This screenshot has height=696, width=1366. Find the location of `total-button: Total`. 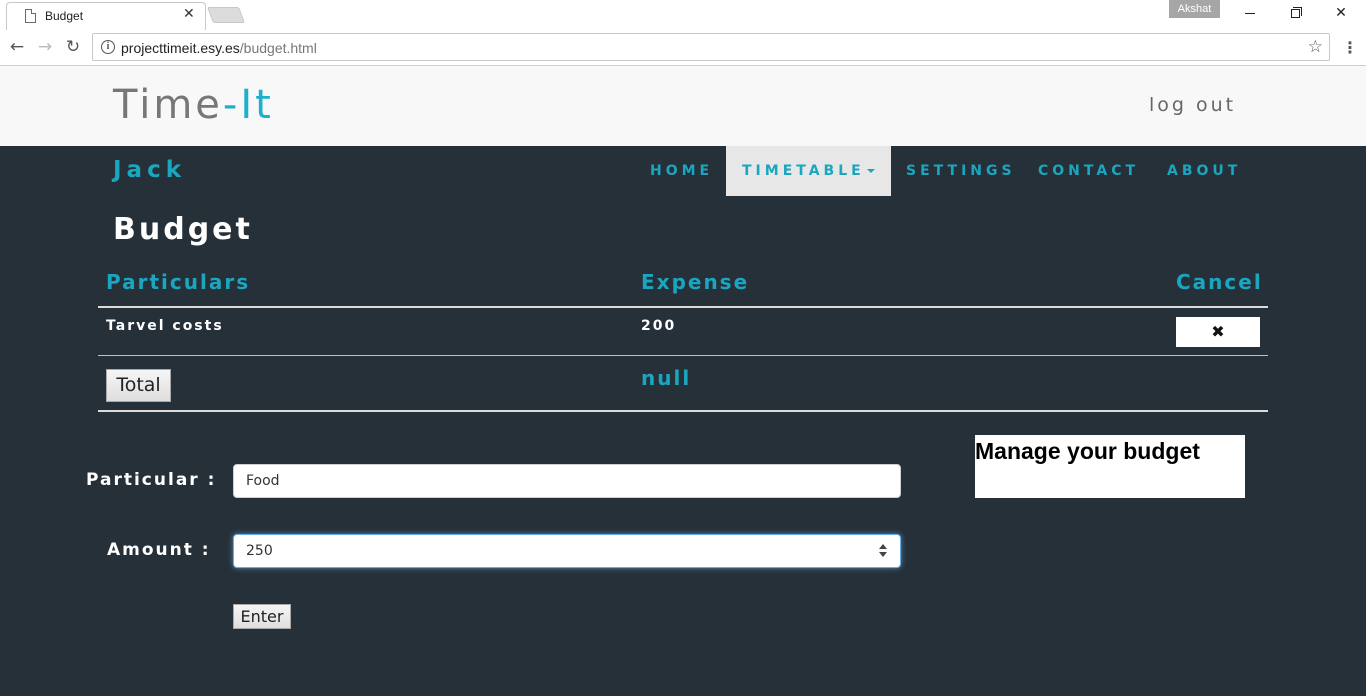

total-button: Total is located at coordinates (138, 385).